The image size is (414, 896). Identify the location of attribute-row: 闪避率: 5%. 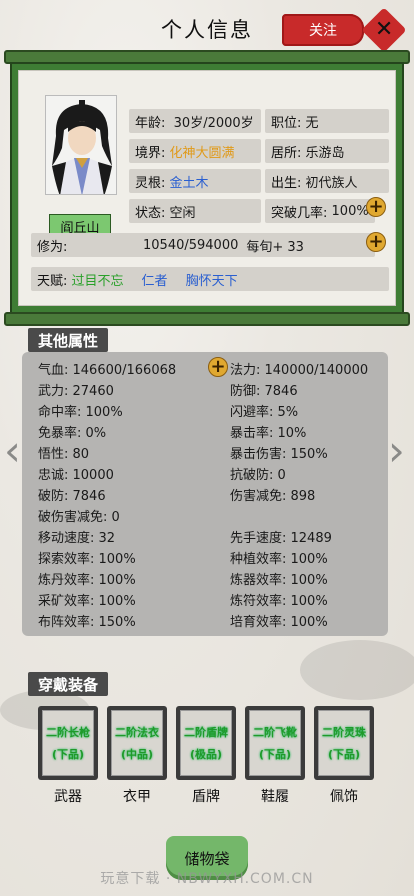
(264, 412).